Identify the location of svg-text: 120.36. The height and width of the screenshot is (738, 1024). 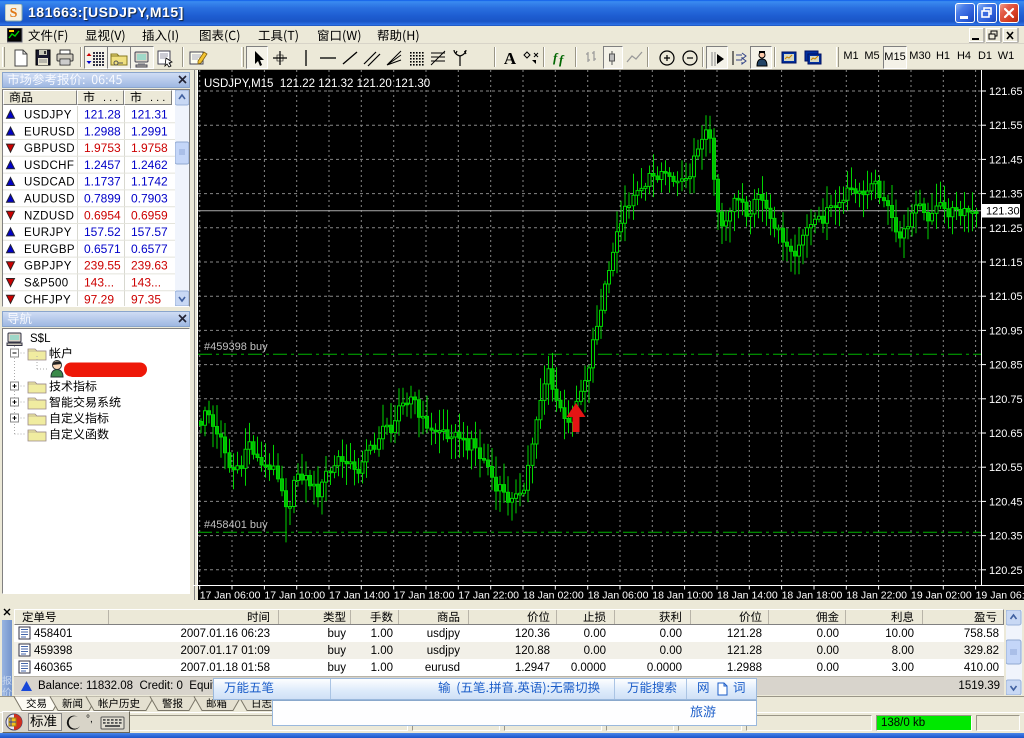
(532, 634).